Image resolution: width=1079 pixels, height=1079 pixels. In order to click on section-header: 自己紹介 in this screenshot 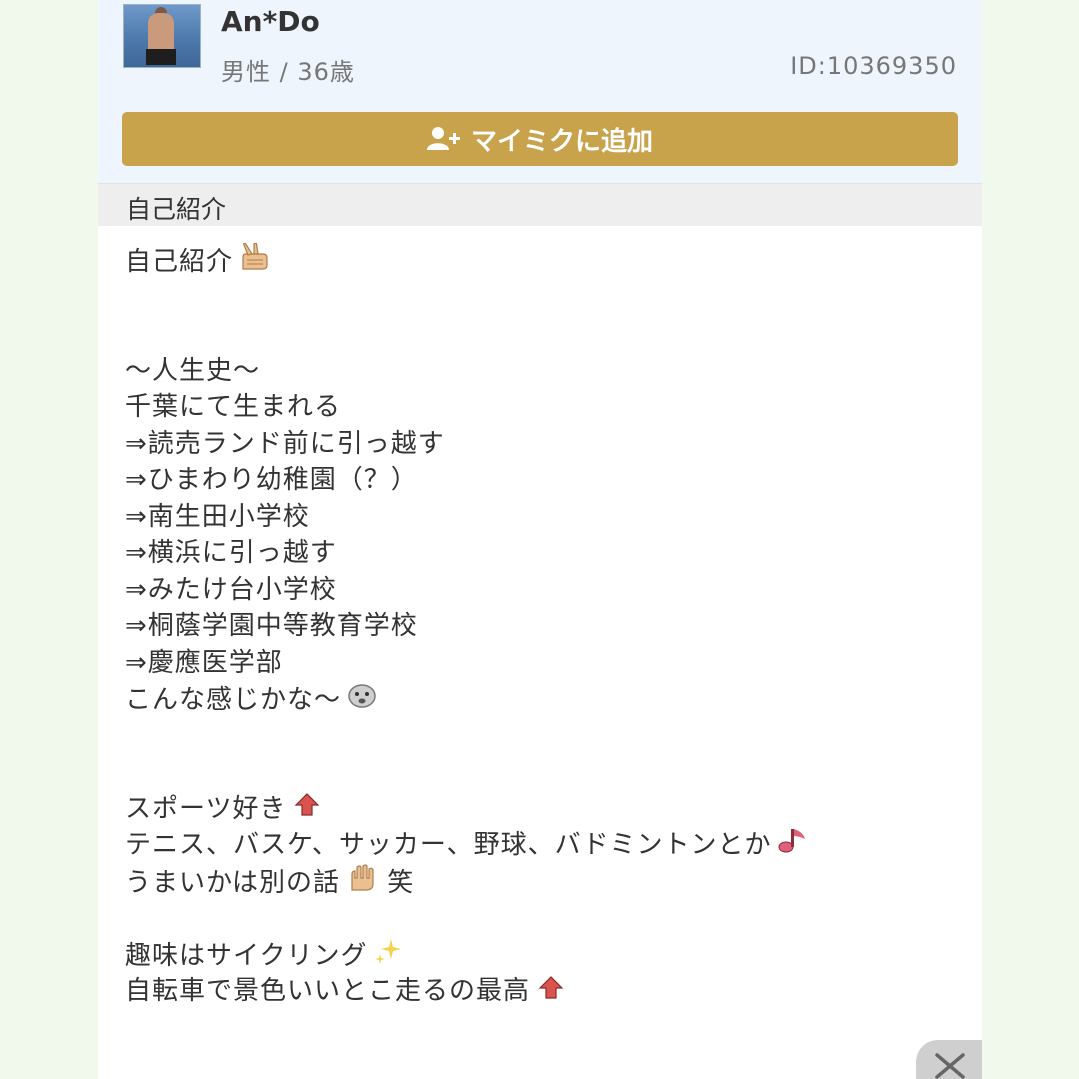, I will do `click(540, 204)`.